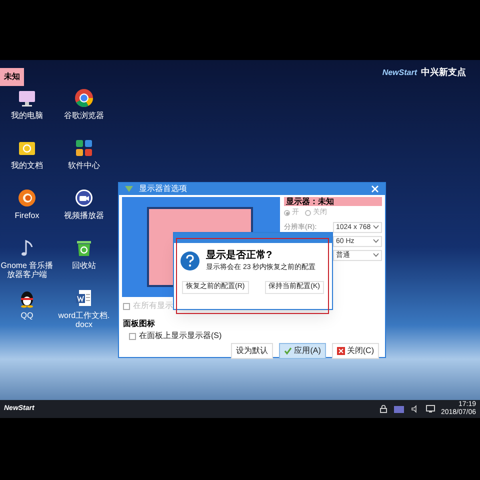 The height and width of the screenshot is (480, 480). I want to click on desktop-icon-label: 谷歌浏览器, so click(84, 115).